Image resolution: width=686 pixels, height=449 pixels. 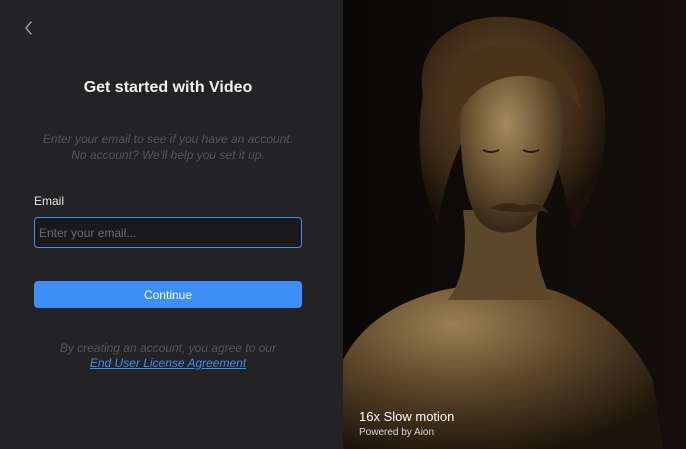 I want to click on chevron-left-icon, so click(x=28, y=28).